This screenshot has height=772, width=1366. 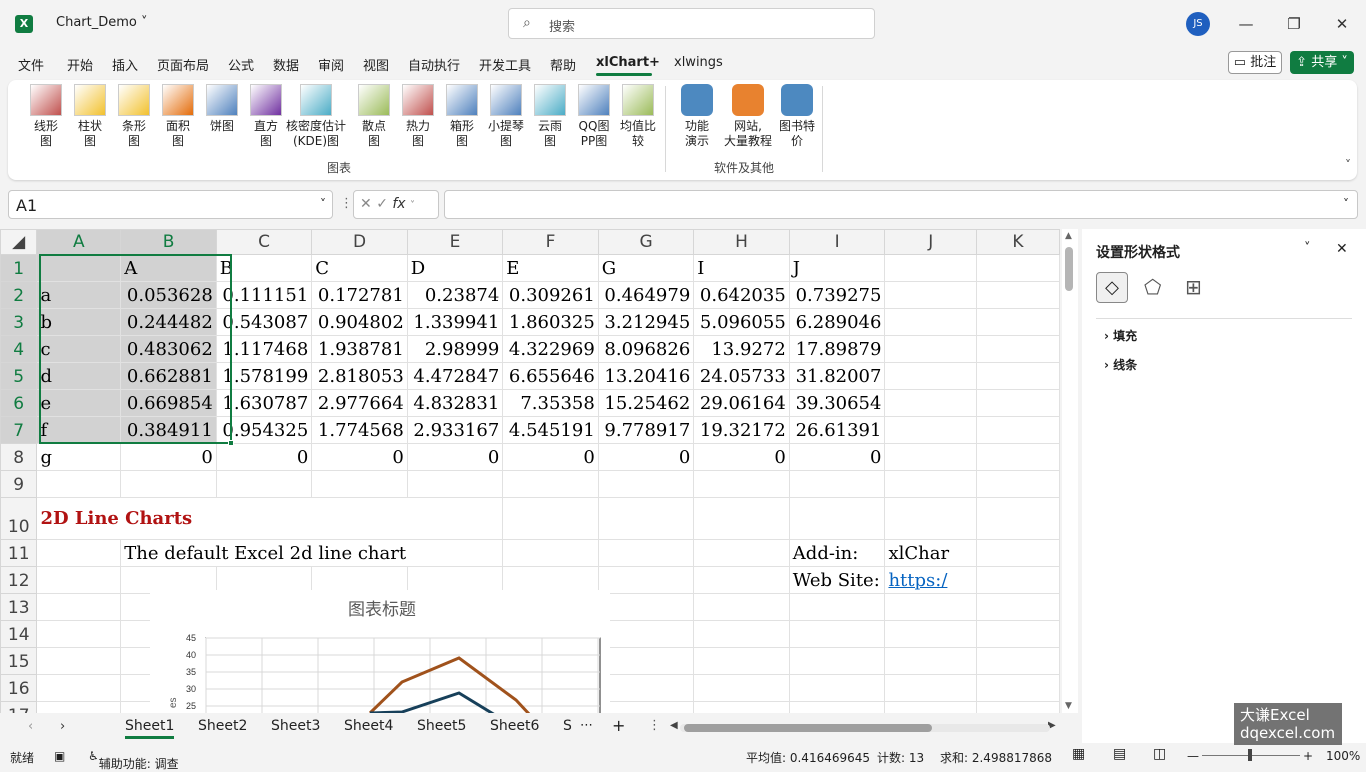 What do you see at coordinates (19, 295) in the screenshot?
I see `row-header: 2` at bounding box center [19, 295].